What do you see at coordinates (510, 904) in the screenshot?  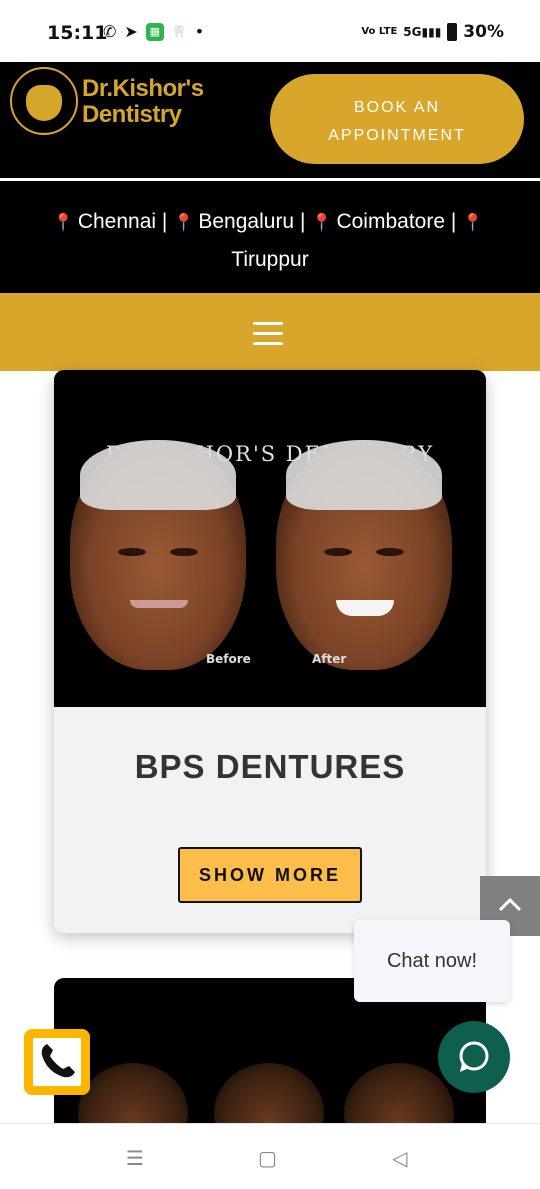 I see `chevron-up-icon` at bounding box center [510, 904].